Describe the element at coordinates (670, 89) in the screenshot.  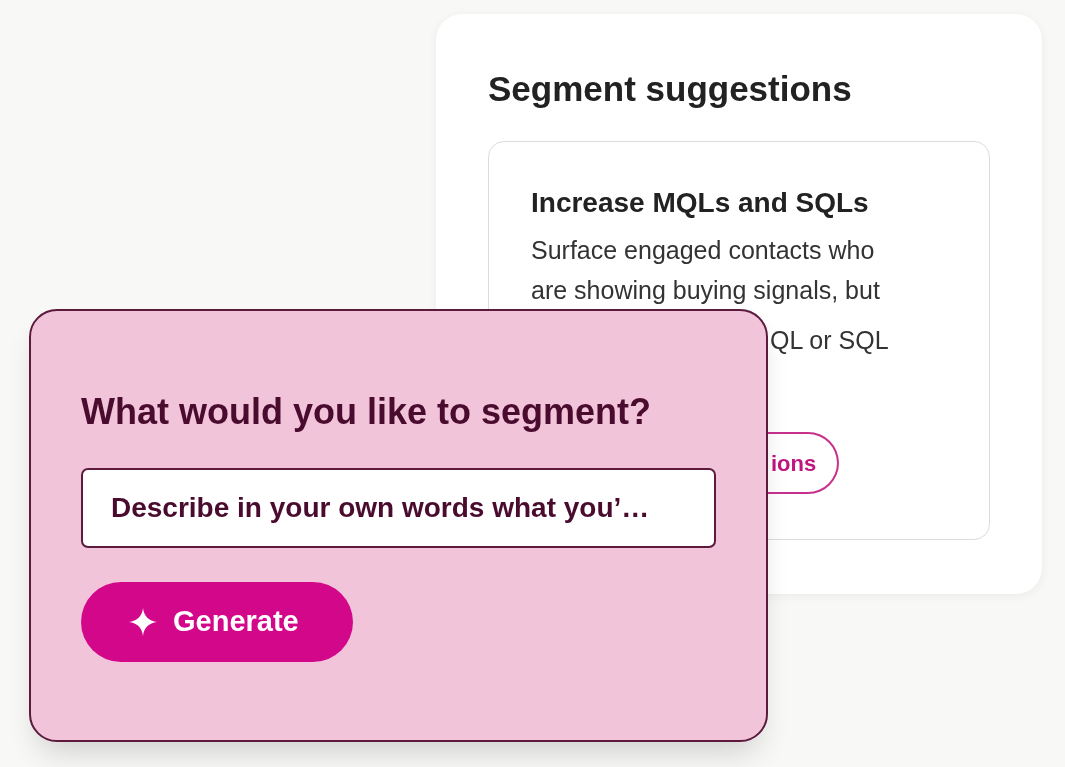
I see `panel-title: Segment suggestions` at that location.